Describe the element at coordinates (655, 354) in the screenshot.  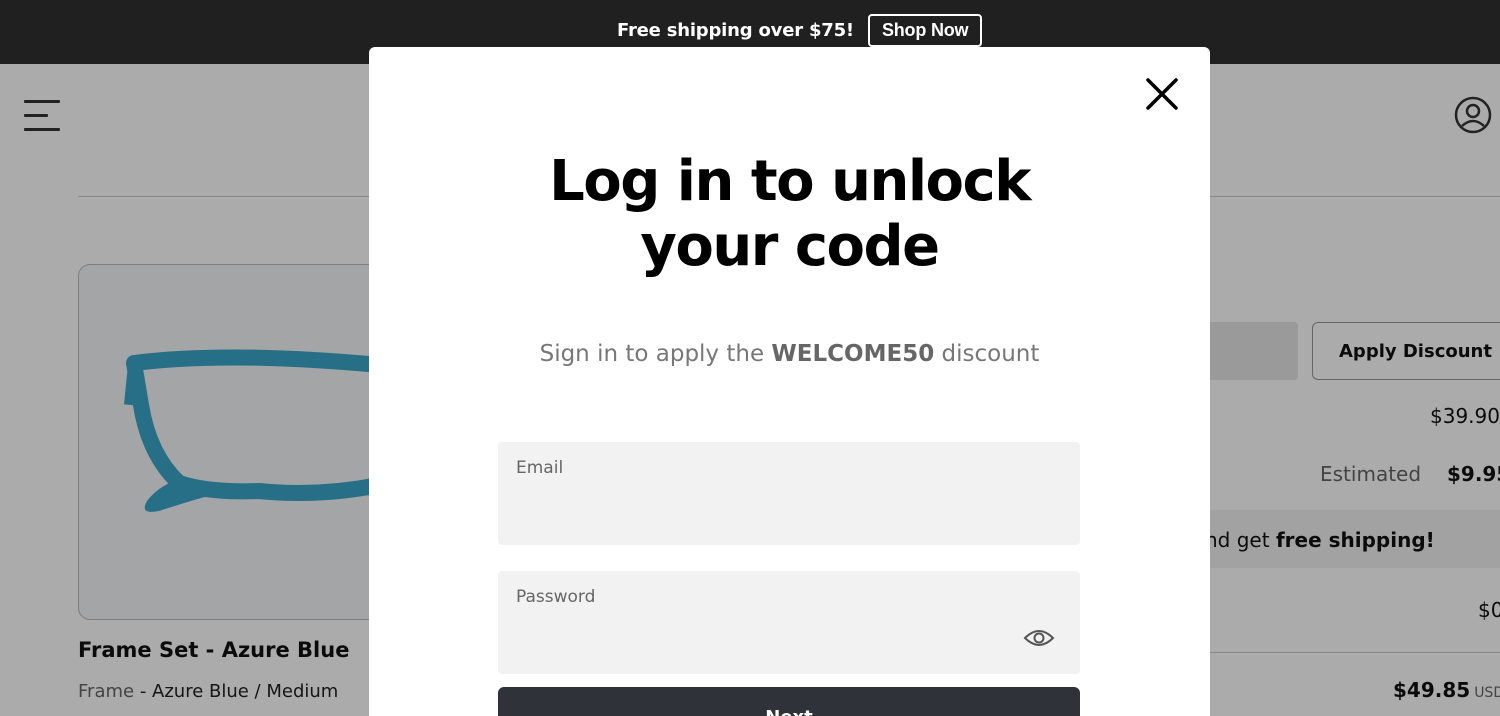
I see `subtitle-prefix: Sign in to apply the` at that location.